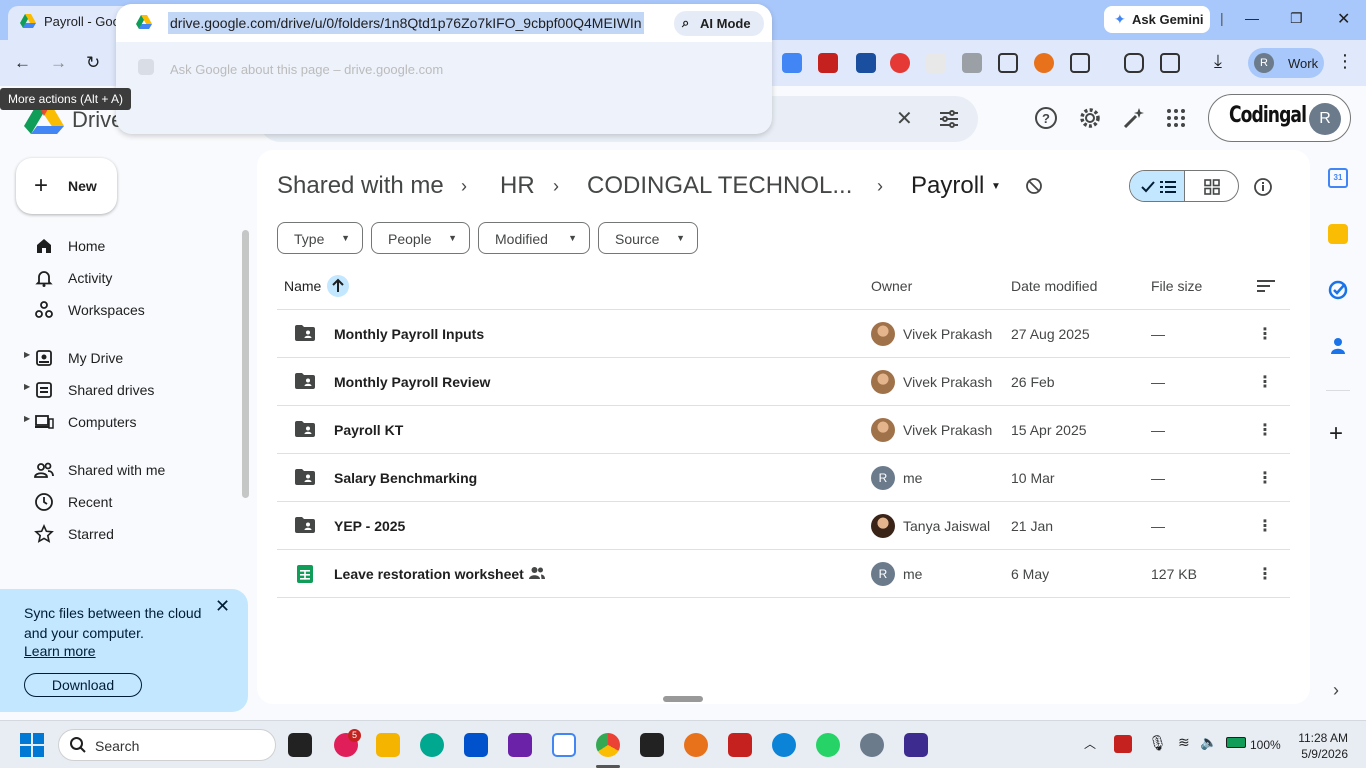  What do you see at coordinates (972, 63) in the screenshot?
I see `camera-extension-icon` at bounding box center [972, 63].